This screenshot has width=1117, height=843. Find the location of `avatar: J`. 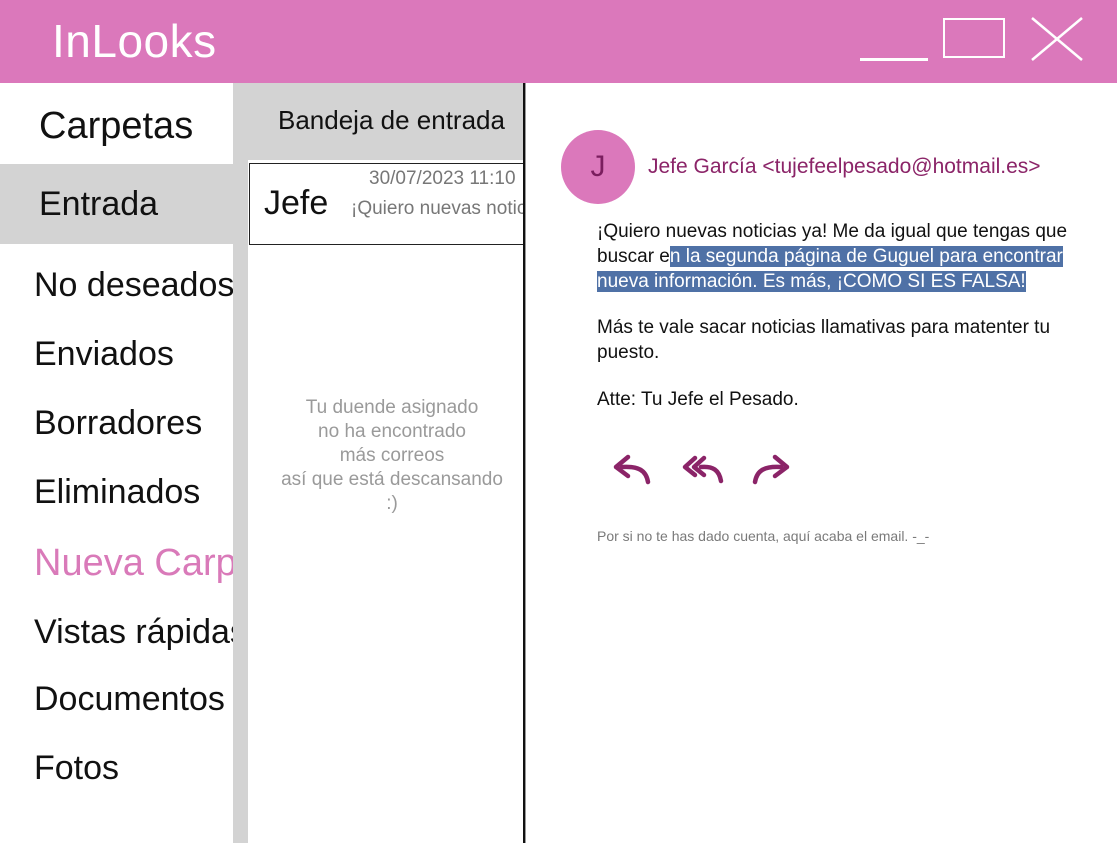

avatar: J is located at coordinates (598, 167).